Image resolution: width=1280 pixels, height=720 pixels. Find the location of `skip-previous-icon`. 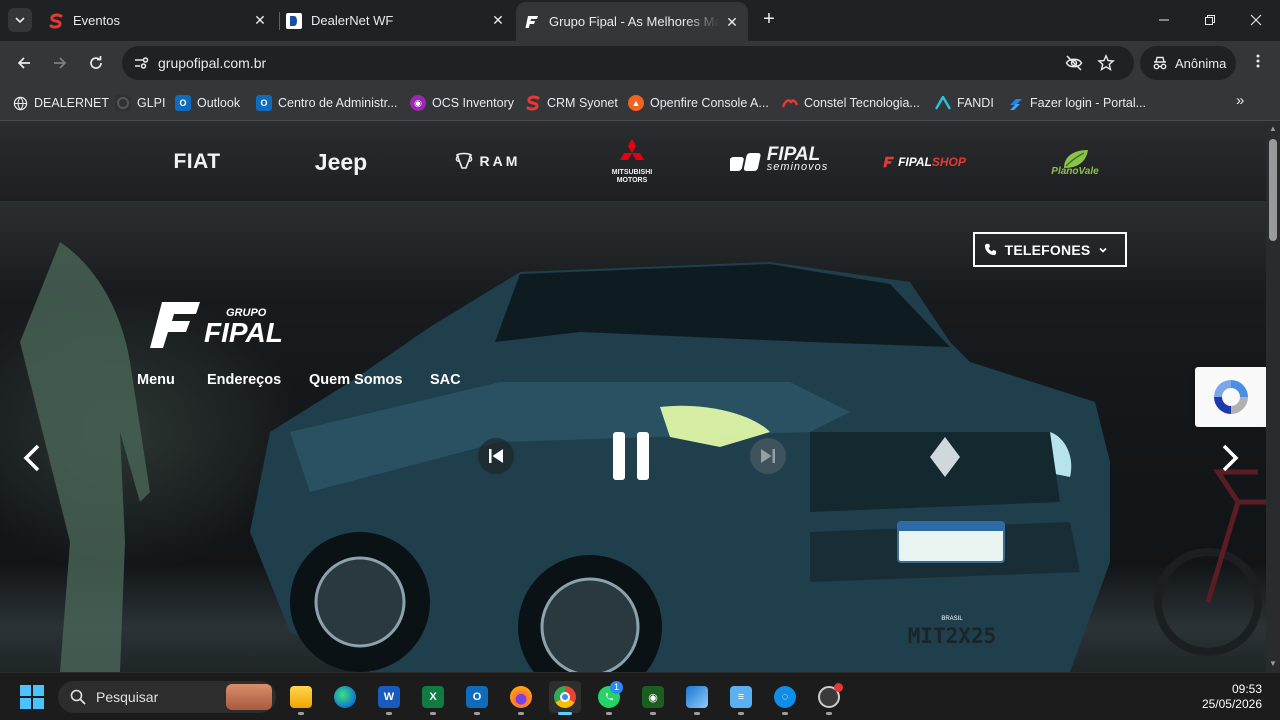

skip-previous-icon is located at coordinates (496, 456).